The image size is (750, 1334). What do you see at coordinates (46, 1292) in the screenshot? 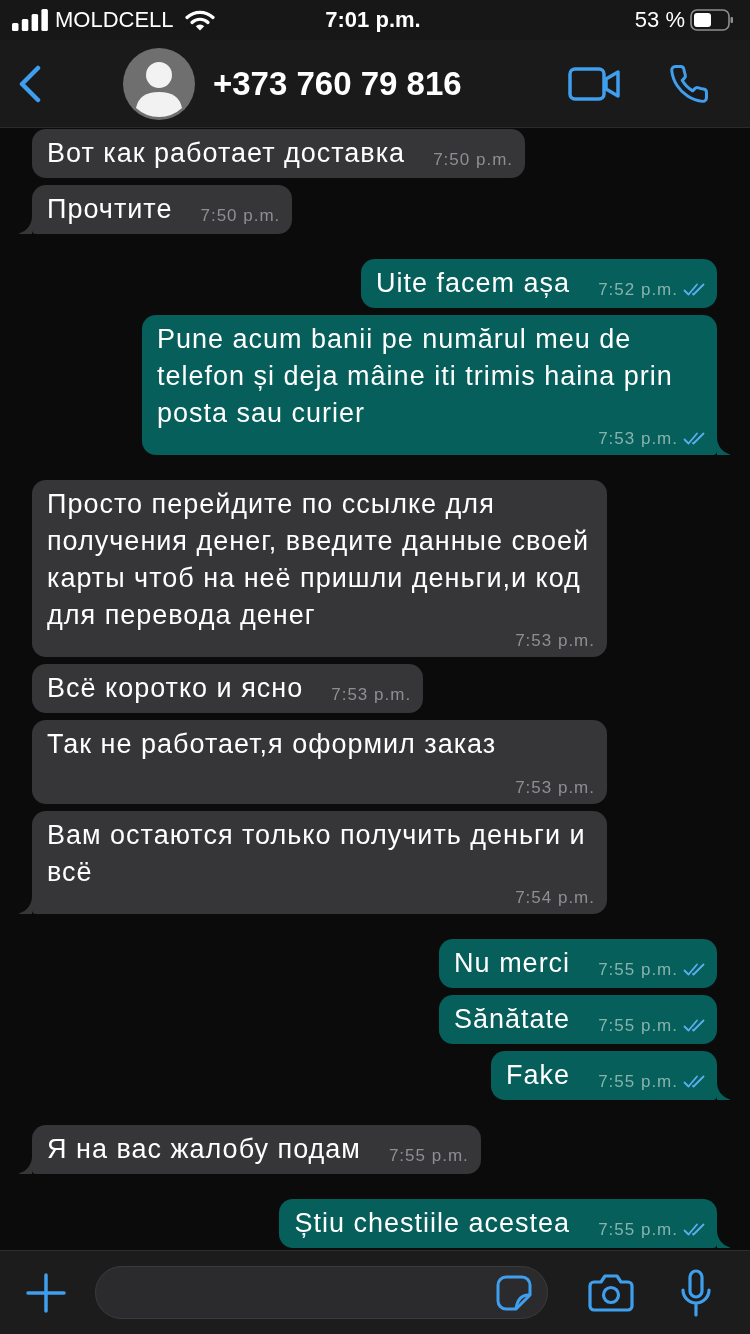
I see `plus-icon` at bounding box center [46, 1292].